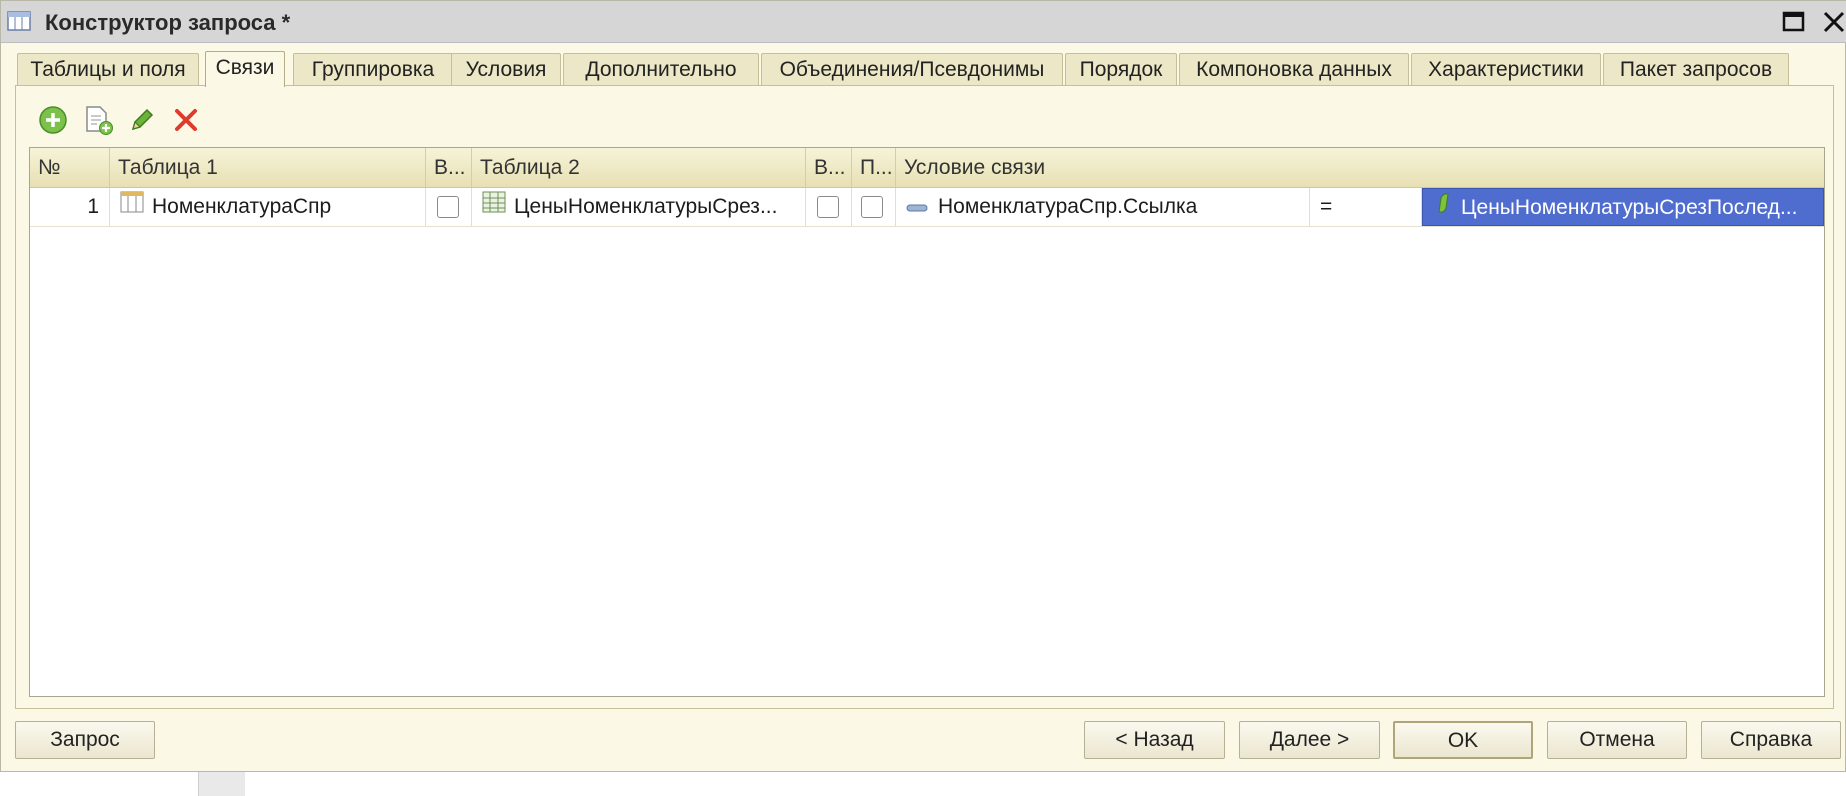  What do you see at coordinates (245, 69) in the screenshot?
I see `tab-links: Связи` at bounding box center [245, 69].